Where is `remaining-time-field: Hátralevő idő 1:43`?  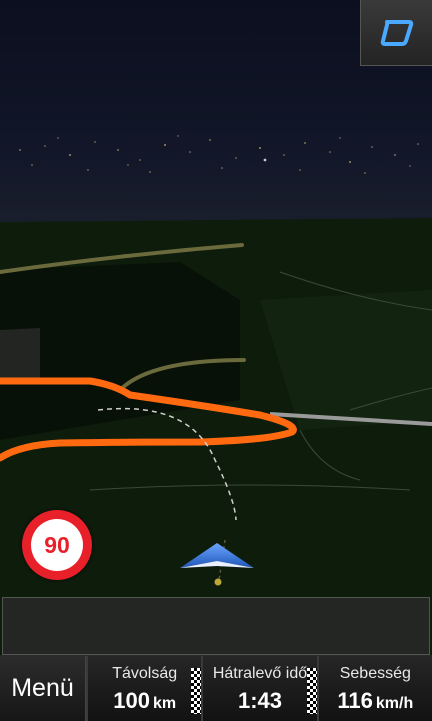 remaining-time-field: Hátralevő idő 1:43 is located at coordinates (259, 688).